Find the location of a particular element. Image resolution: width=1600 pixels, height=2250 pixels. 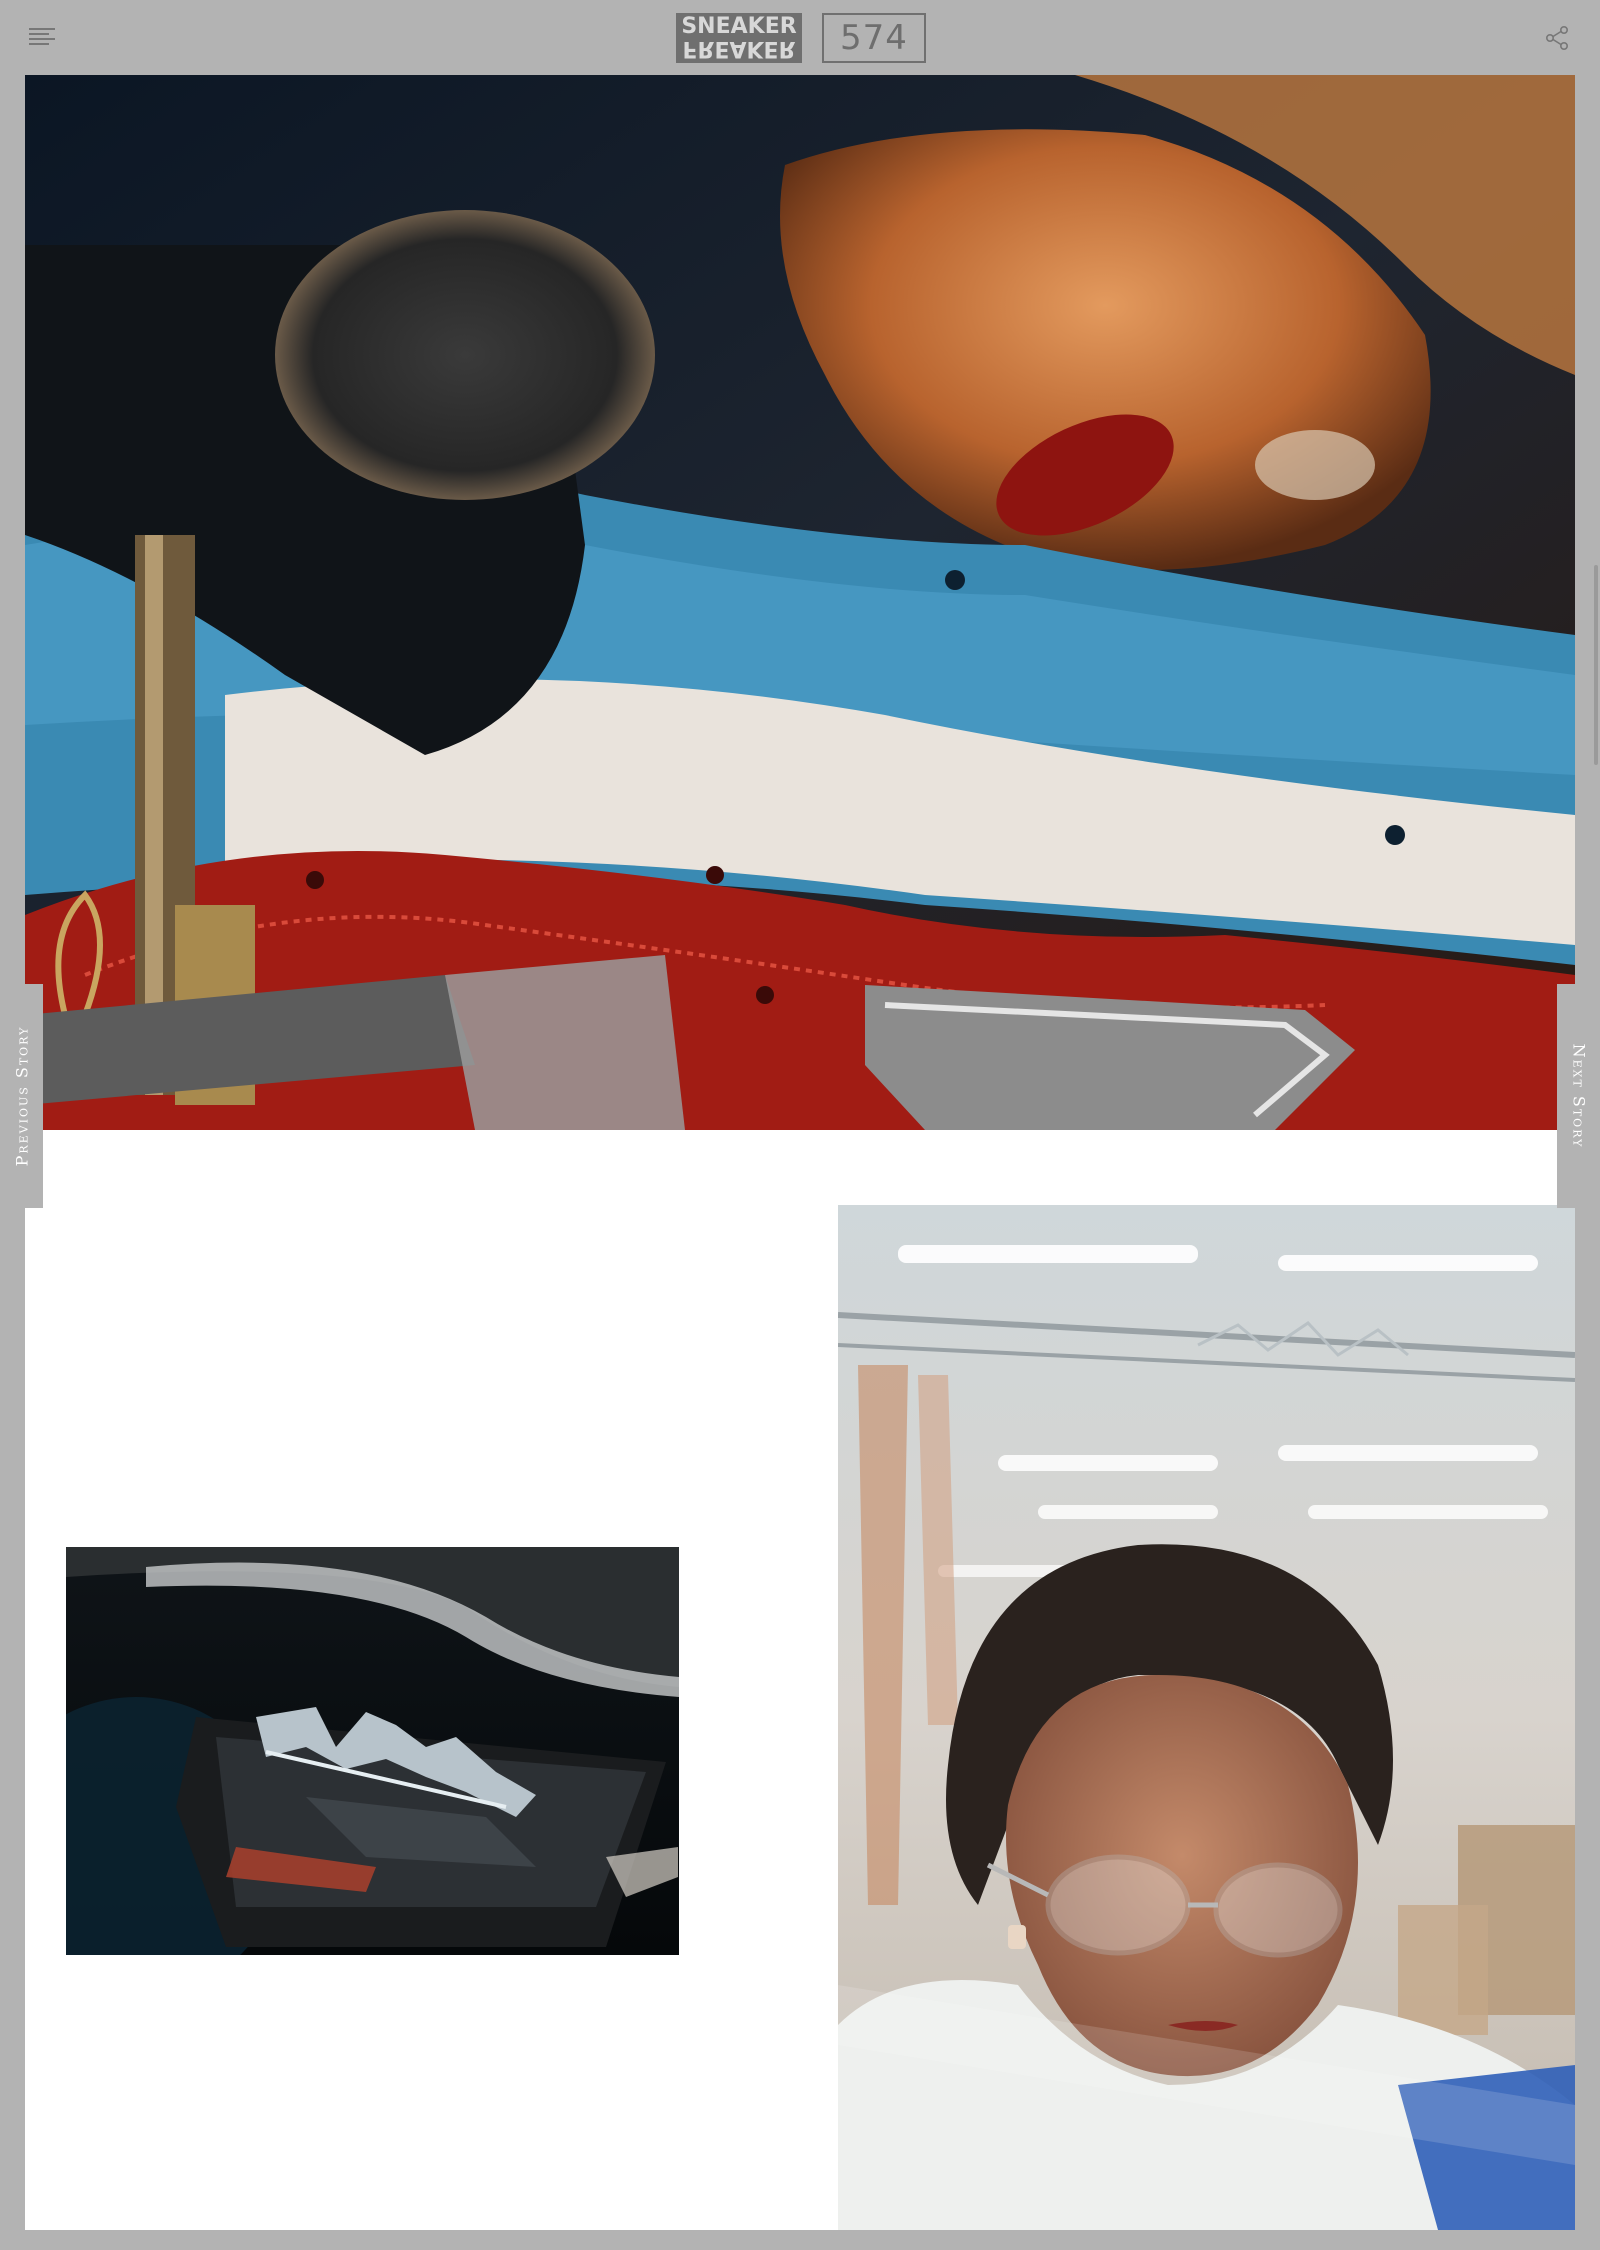

previous-story-label: Previous Story is located at coordinates (21, 1096).